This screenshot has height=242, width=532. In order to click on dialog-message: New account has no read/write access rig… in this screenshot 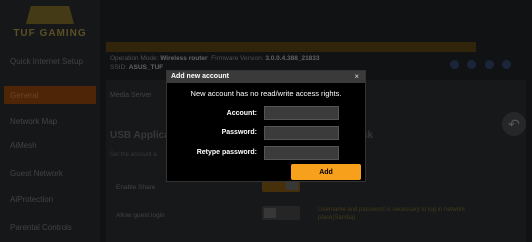, I will do `click(266, 93)`.